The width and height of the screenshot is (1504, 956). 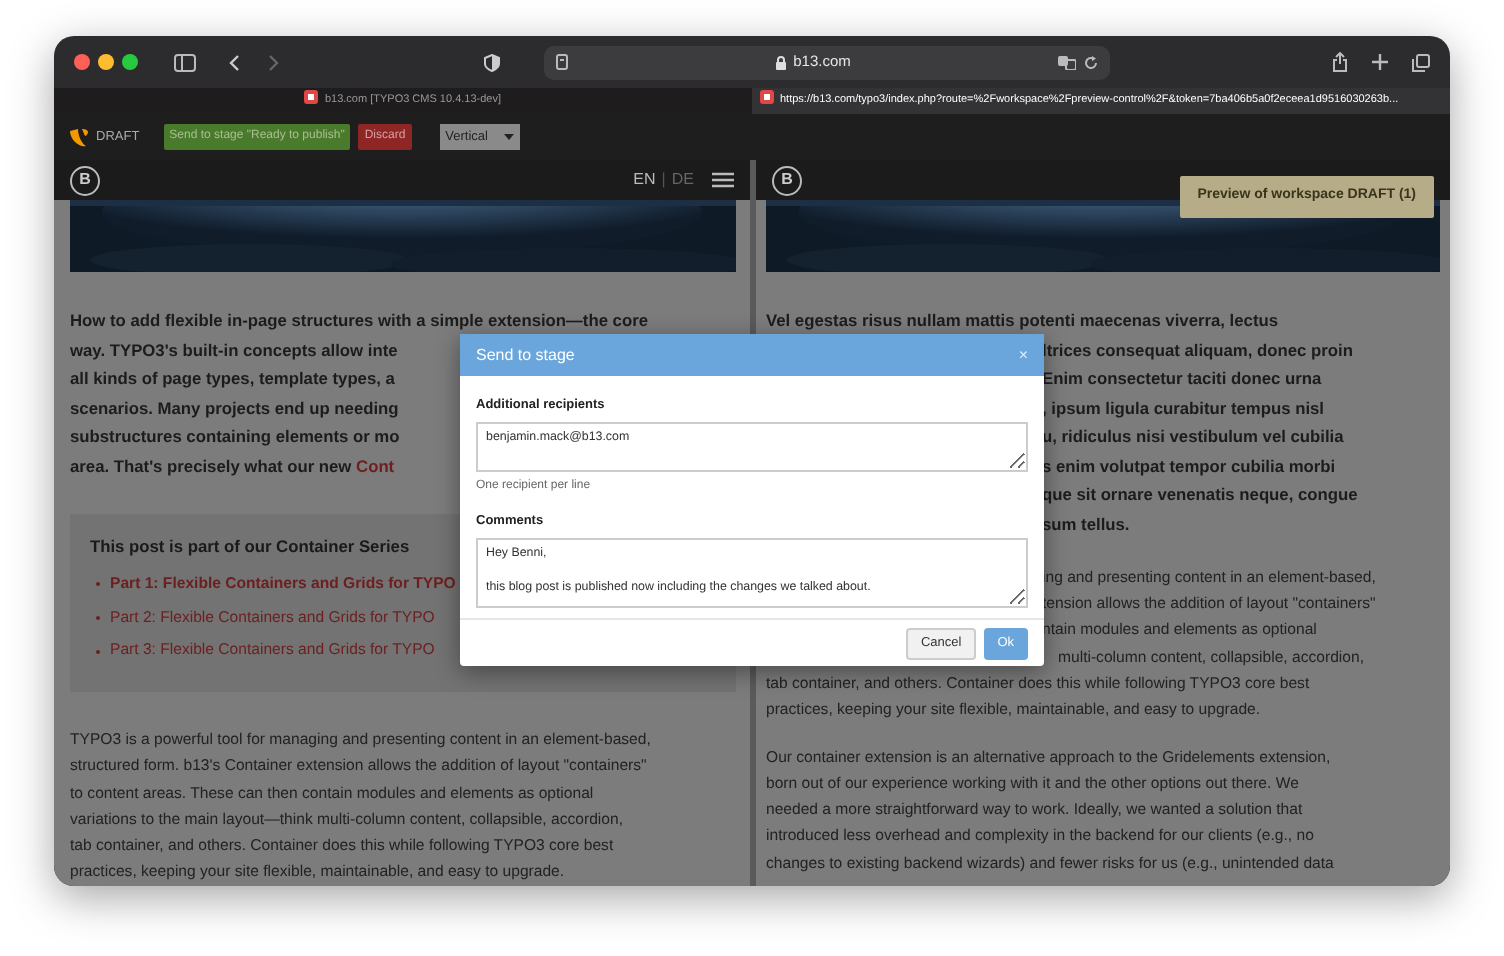 What do you see at coordinates (508, 137) in the screenshot?
I see `caret-icon` at bounding box center [508, 137].